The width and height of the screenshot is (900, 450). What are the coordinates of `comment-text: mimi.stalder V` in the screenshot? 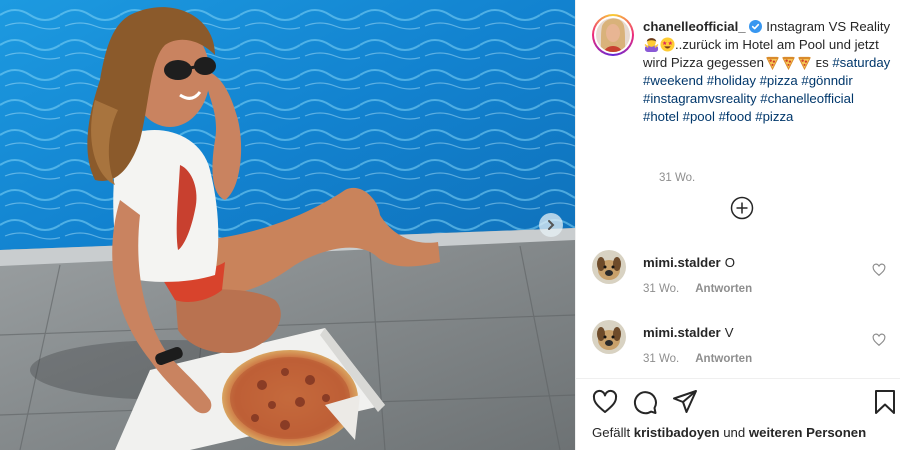 It's located at (688, 332).